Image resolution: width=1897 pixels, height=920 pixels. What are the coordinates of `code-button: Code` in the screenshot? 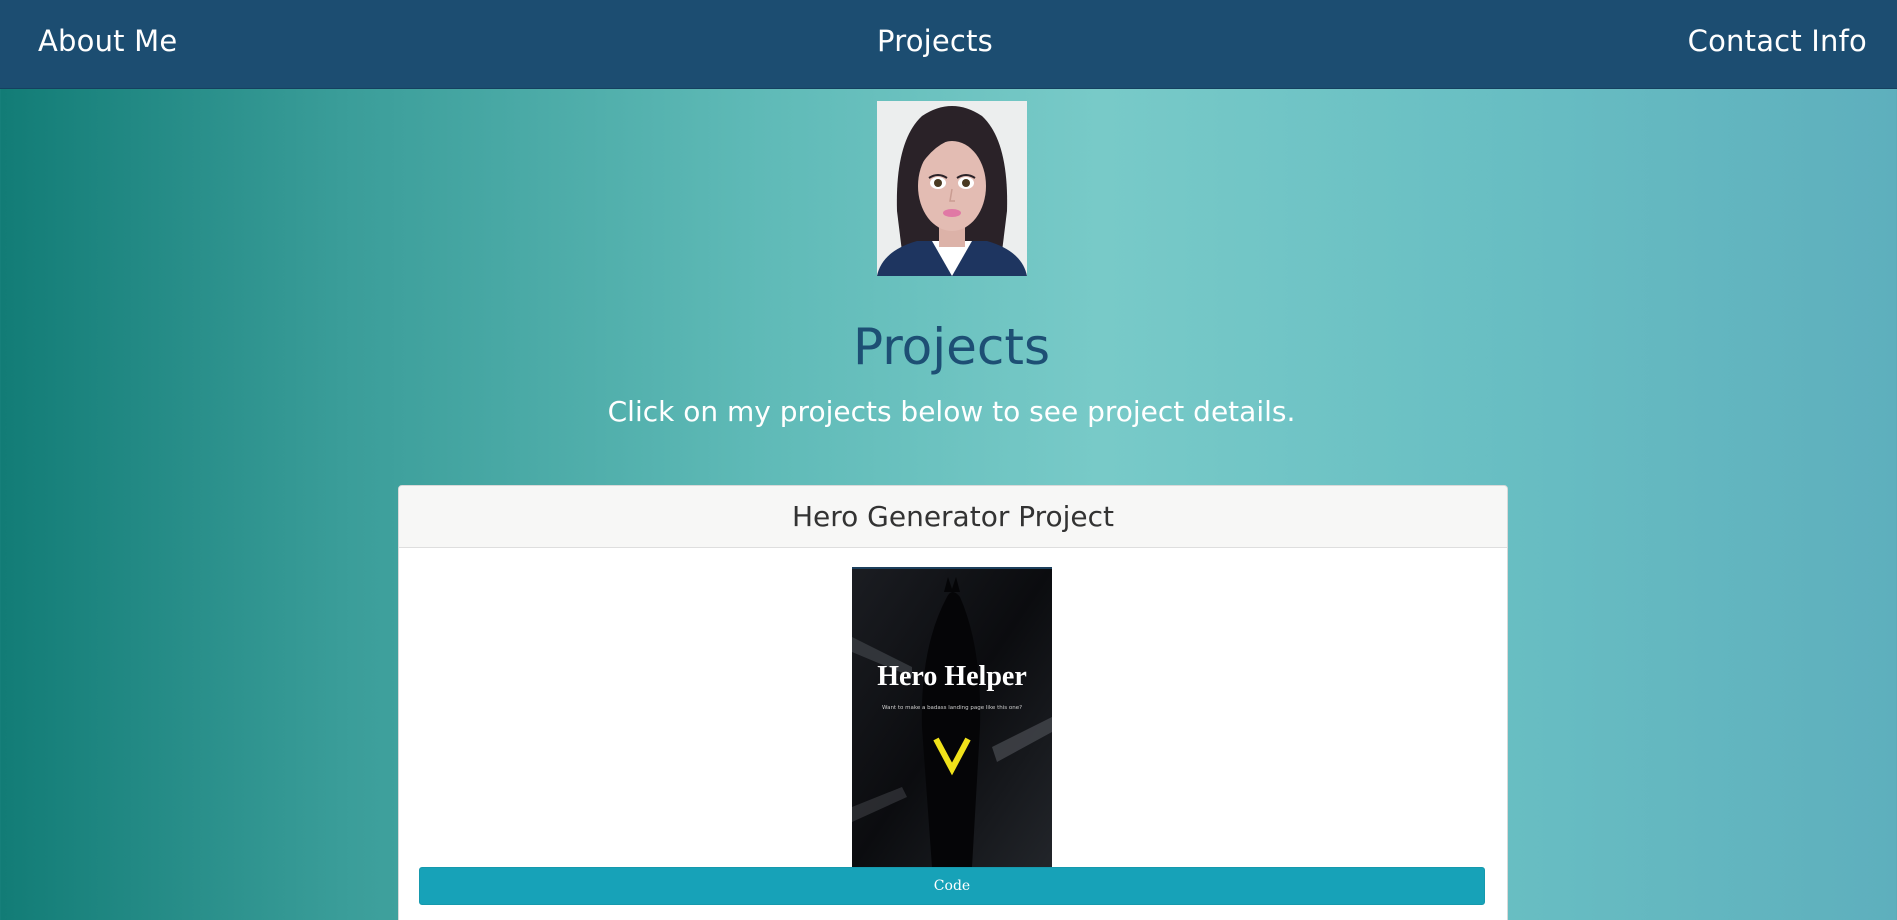 It's located at (952, 886).